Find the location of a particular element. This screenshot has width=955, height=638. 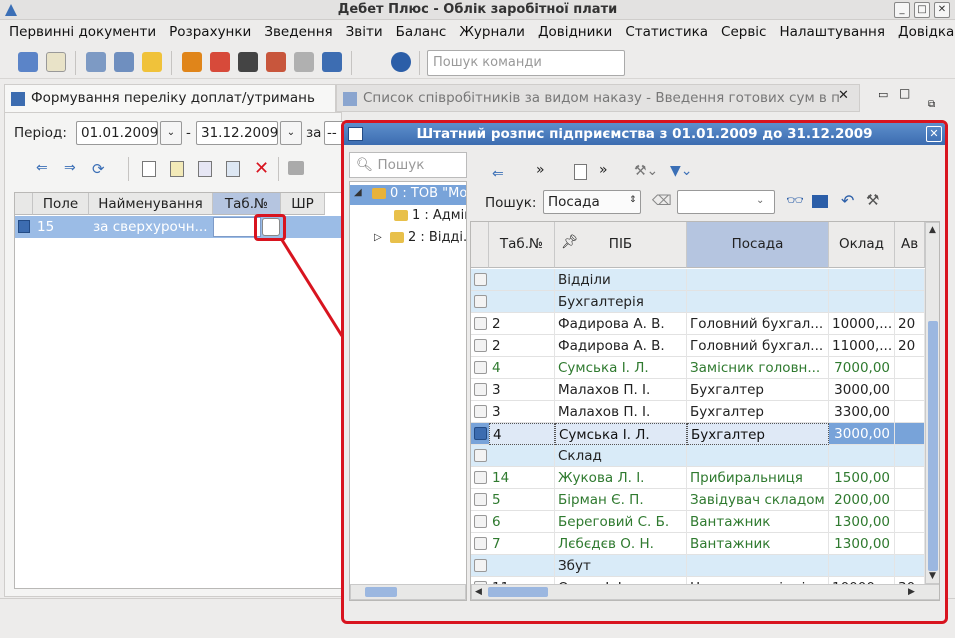

menu-servis: Сервіс is located at coordinates (739, 30).